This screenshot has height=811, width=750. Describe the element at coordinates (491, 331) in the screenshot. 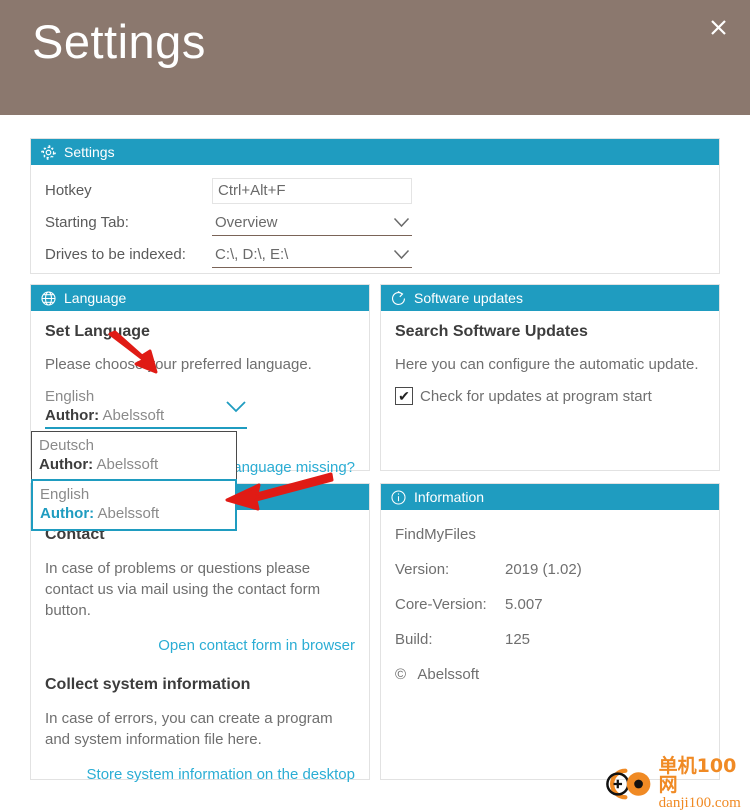

I see `updates-heading: Search Software Updates` at that location.